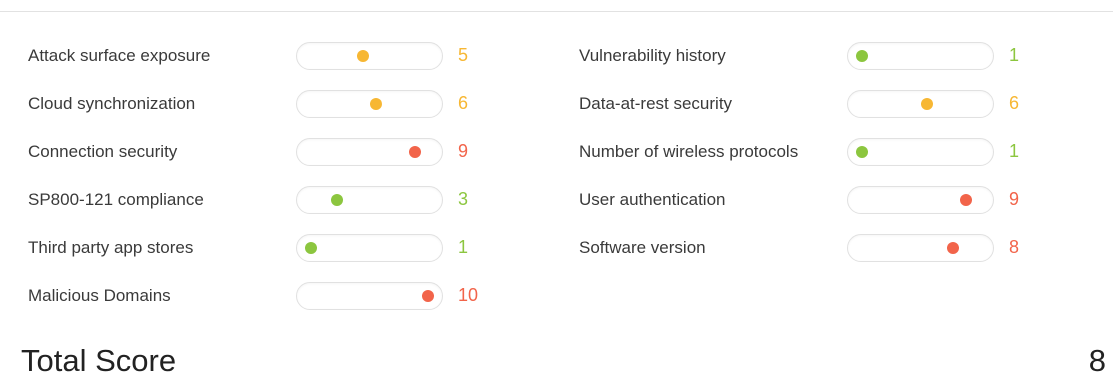 The height and width of the screenshot is (379, 1113). I want to click on metric-row: Cloud synchronization 6, so click(268, 104).